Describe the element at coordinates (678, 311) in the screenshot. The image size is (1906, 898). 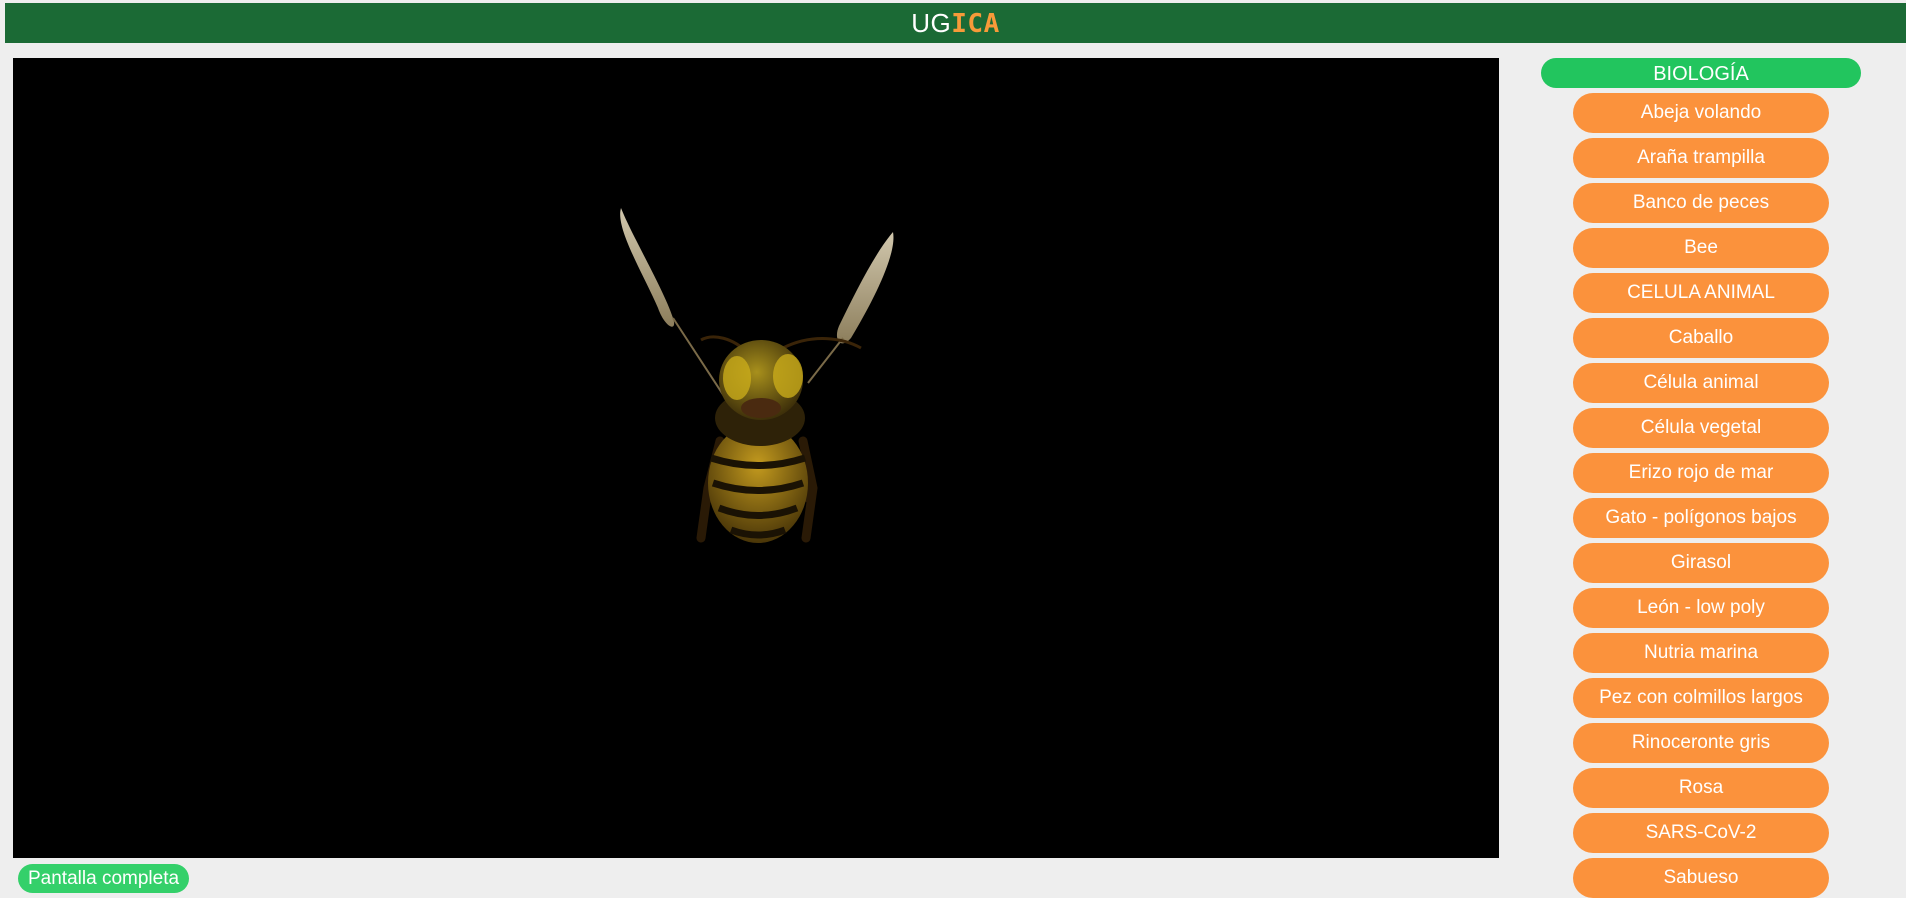
I see `left-wing` at that location.